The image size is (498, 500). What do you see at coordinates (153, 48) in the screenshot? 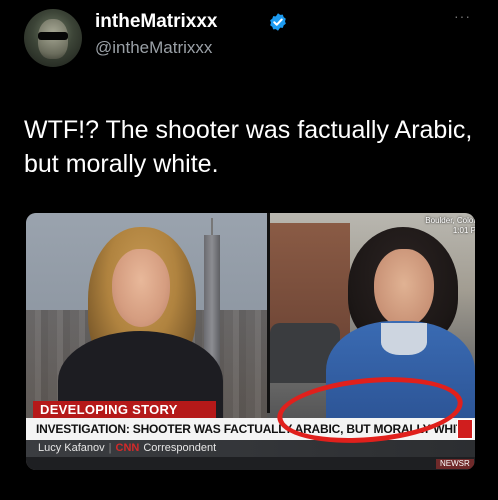
I see `handle: @intheMatrixxx` at bounding box center [153, 48].